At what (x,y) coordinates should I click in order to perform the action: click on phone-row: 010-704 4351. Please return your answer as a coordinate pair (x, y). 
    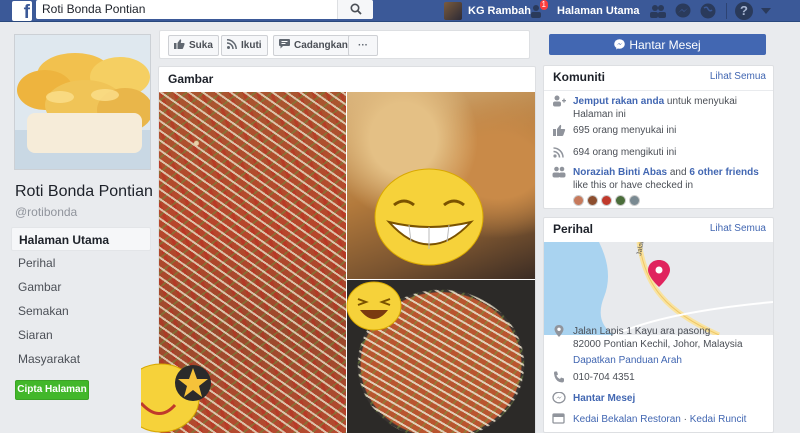
    Looking at the image, I should click on (659, 377).